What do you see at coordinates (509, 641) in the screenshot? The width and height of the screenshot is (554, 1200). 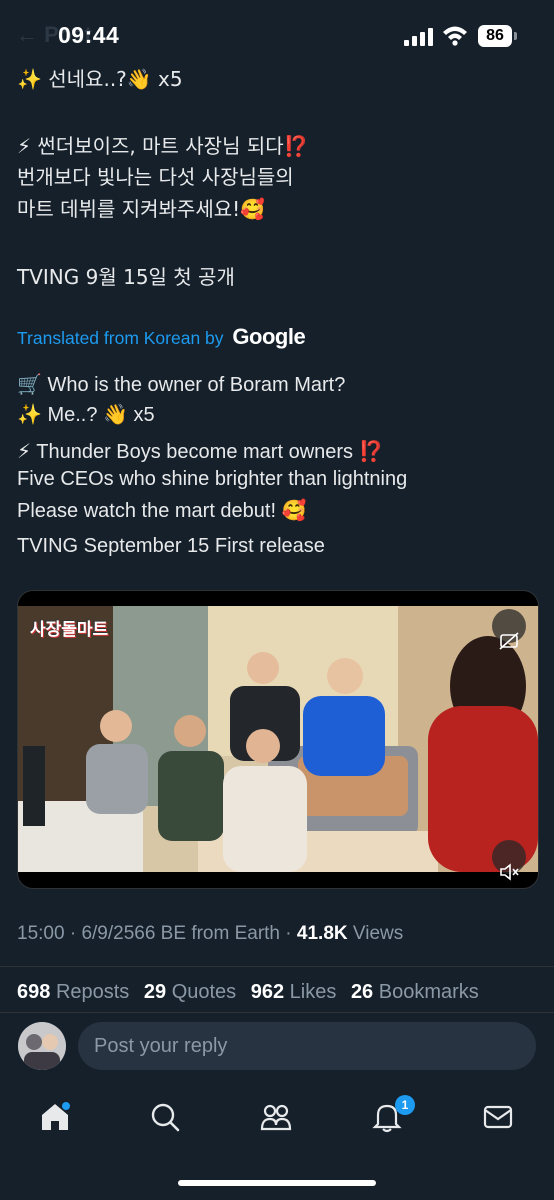 I see `captions-off-icon` at bounding box center [509, 641].